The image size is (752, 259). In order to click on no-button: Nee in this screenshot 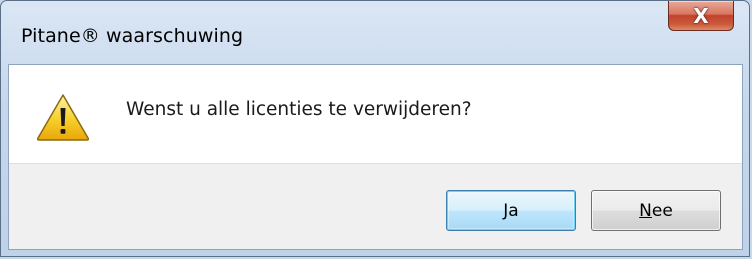, I will do `click(656, 210)`.